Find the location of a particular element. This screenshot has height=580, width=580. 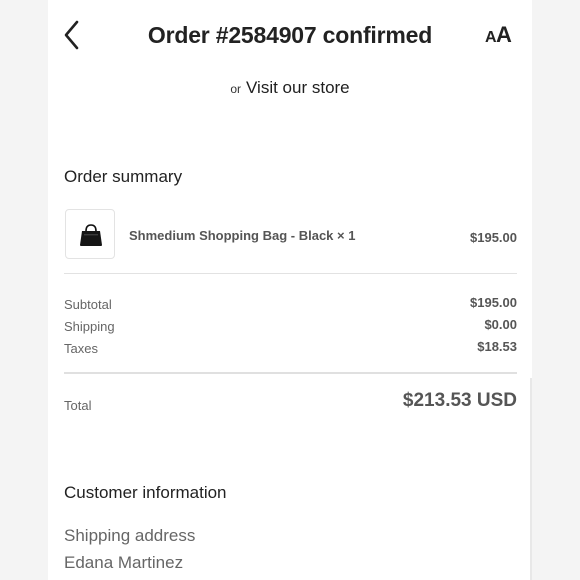

back-button is located at coordinates (73, 35).